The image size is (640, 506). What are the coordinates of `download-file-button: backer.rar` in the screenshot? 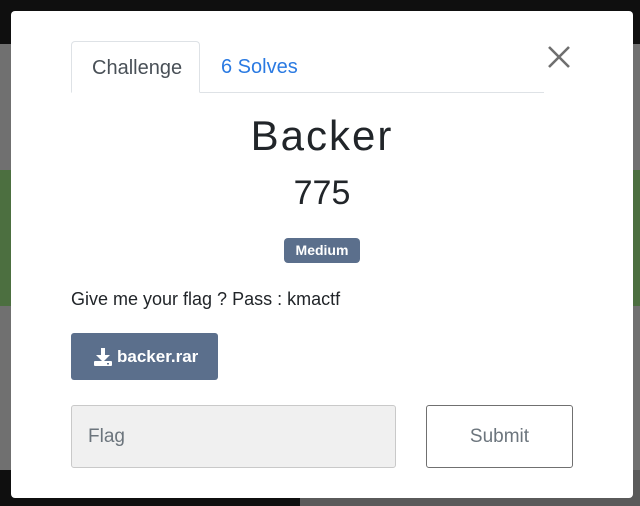 It's located at (144, 356).